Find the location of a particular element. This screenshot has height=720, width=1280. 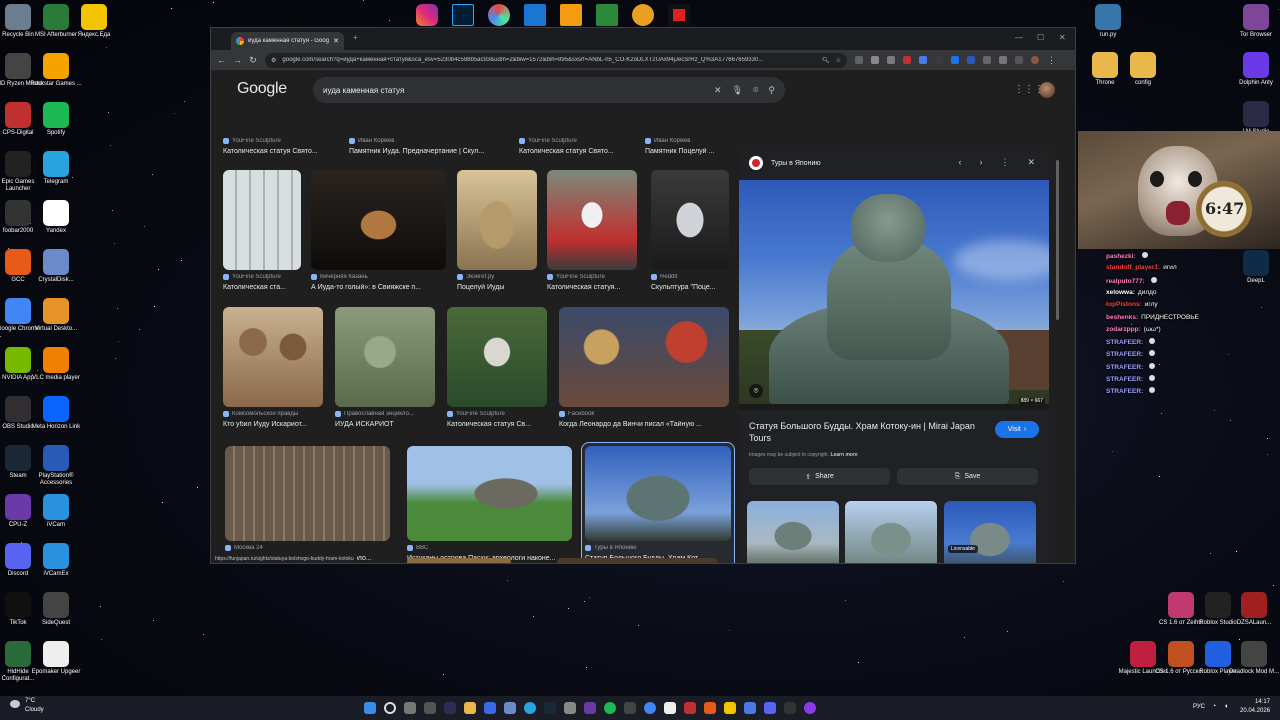

start-button is located at coordinates (370, 708).